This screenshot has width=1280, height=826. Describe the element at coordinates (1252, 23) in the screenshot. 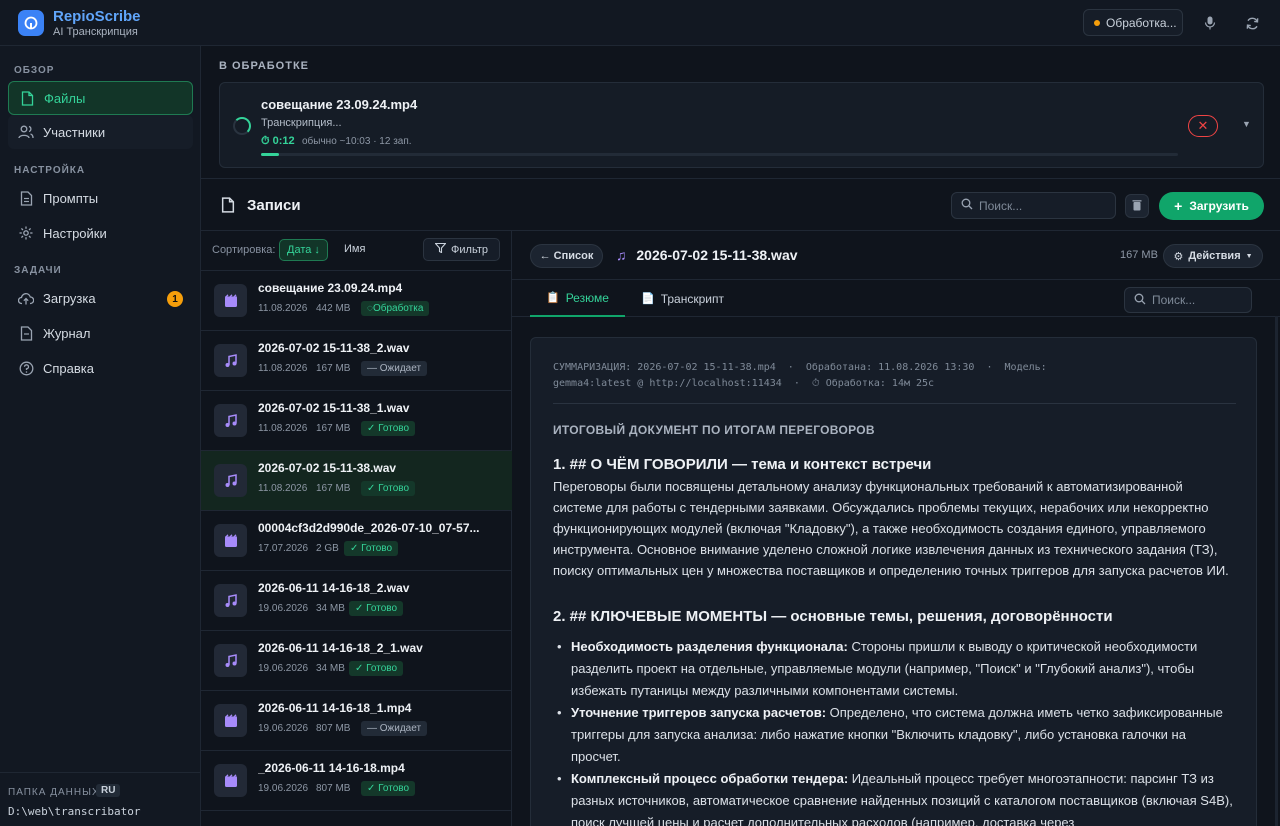

I see `refresh-icon` at that location.